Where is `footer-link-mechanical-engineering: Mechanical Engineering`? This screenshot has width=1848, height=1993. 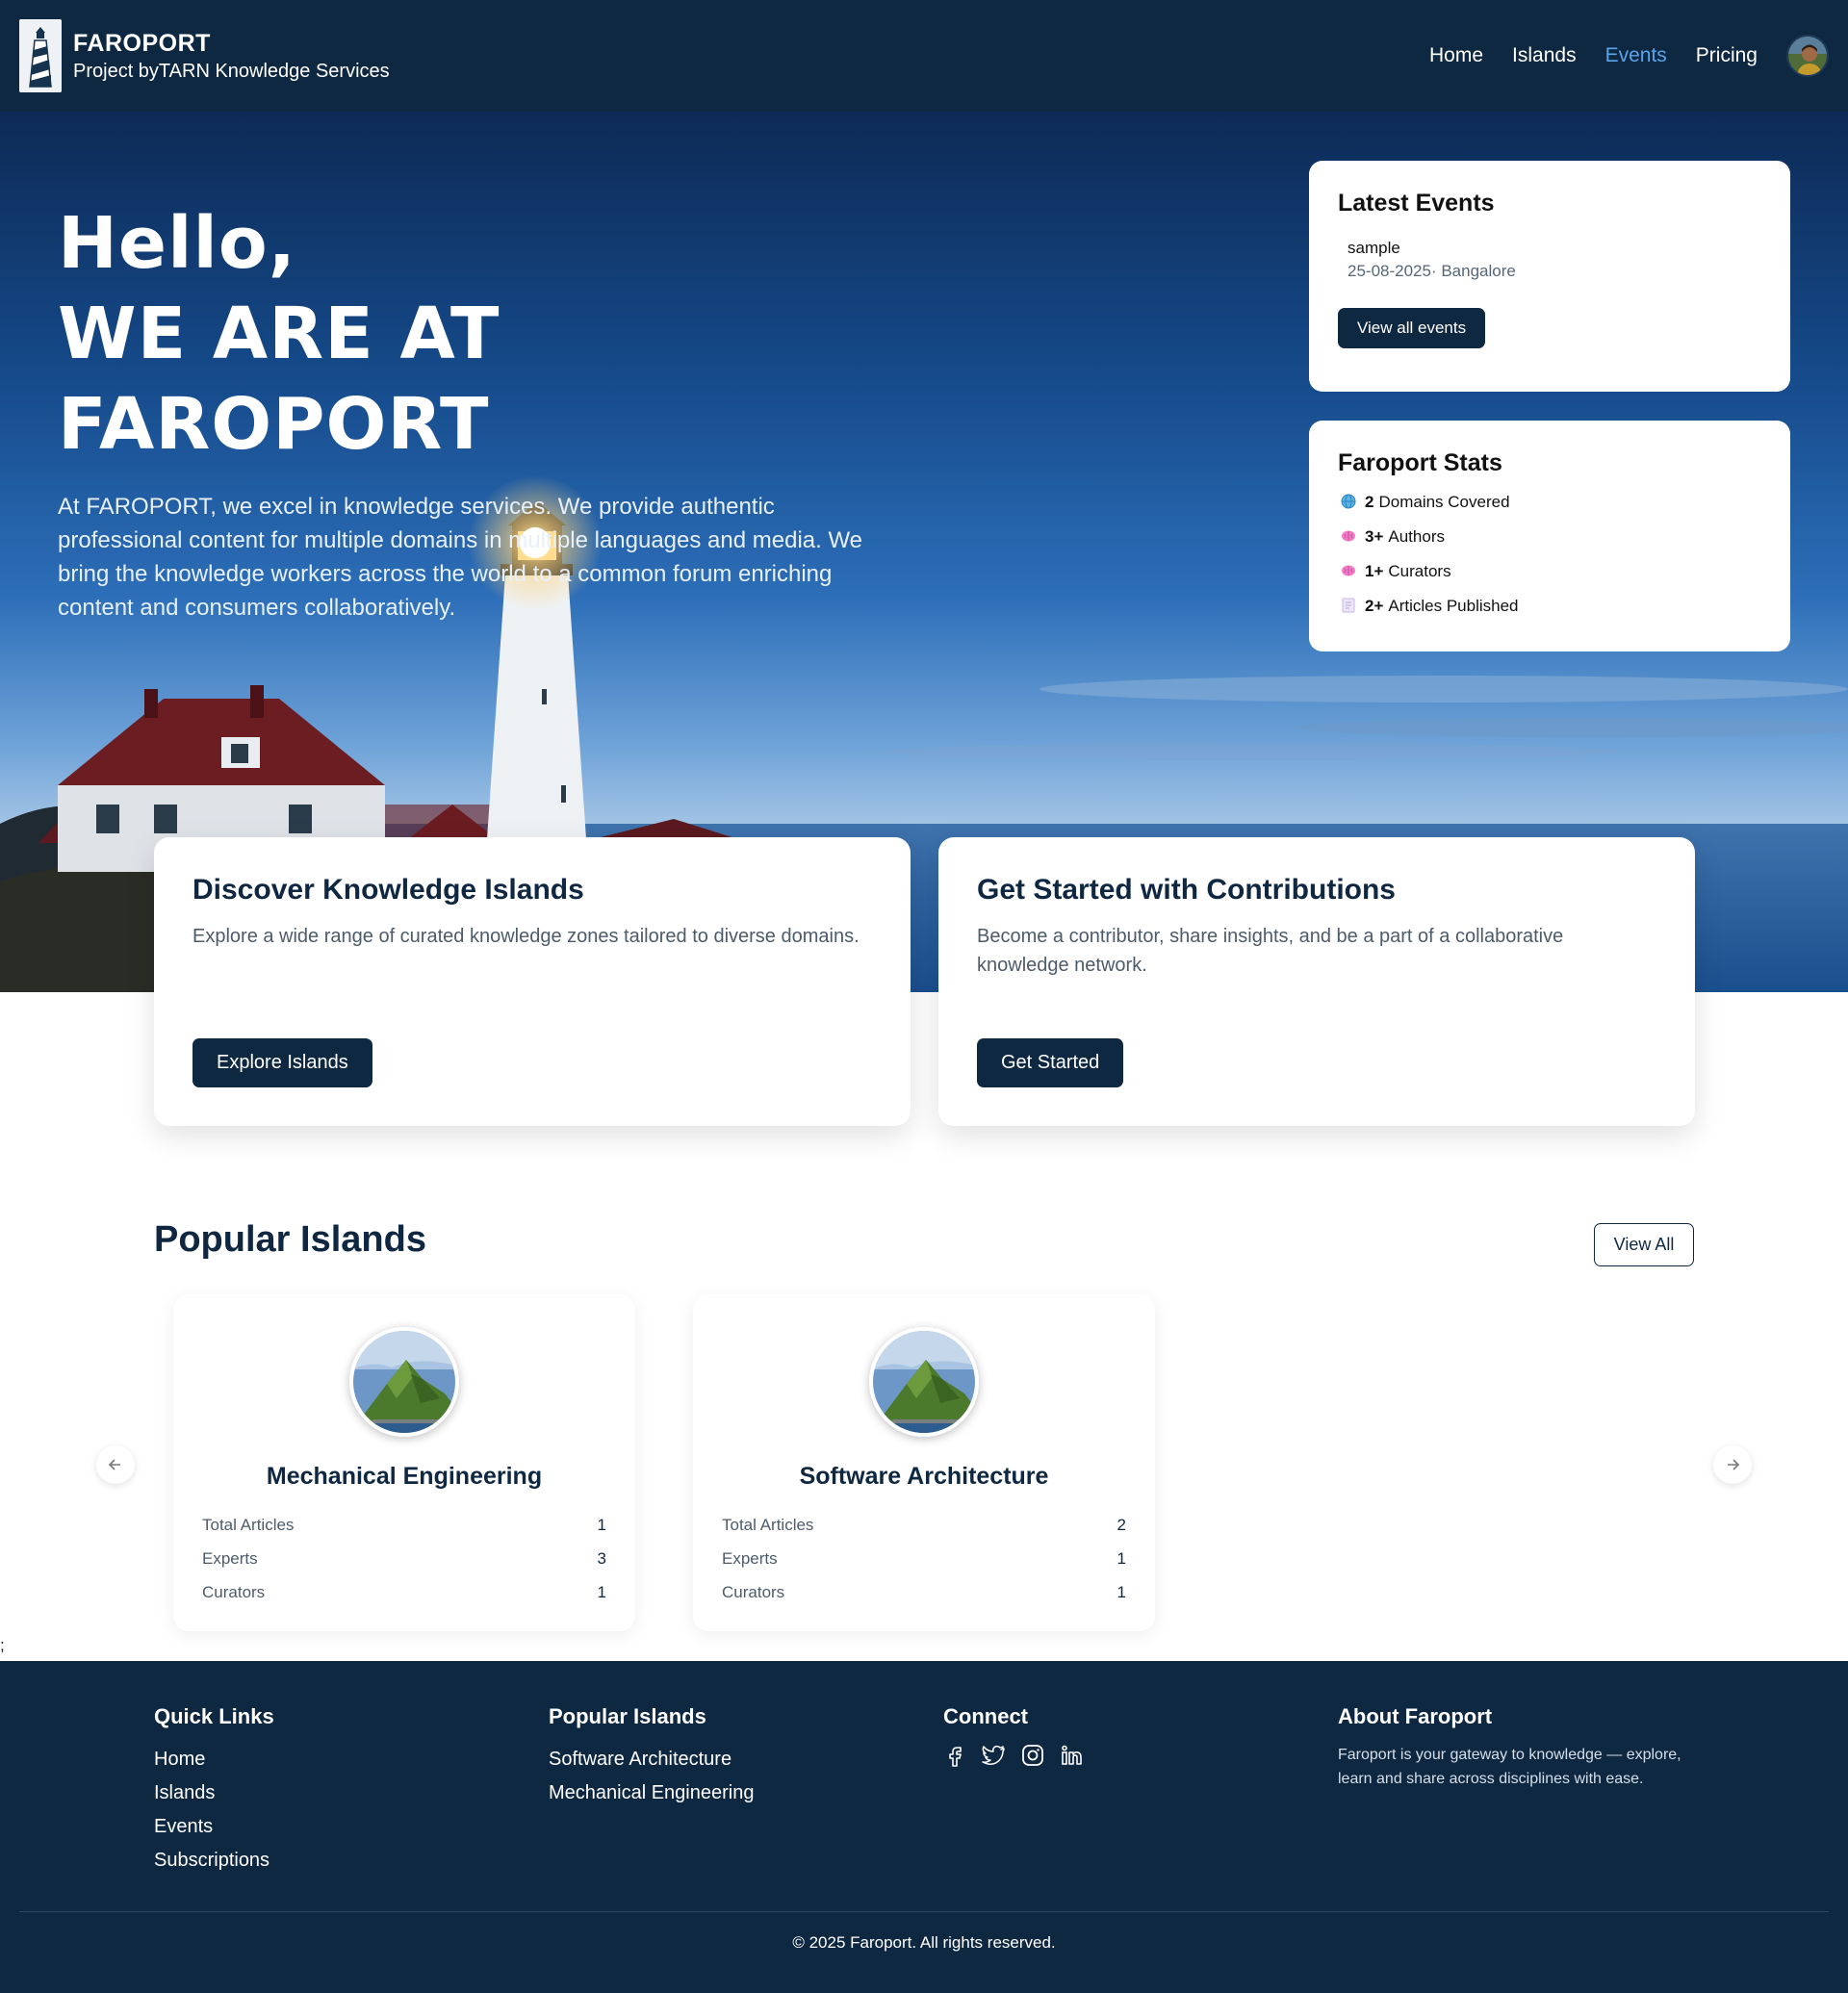 footer-link-mechanical-engineering: Mechanical Engineering is located at coordinates (651, 1793).